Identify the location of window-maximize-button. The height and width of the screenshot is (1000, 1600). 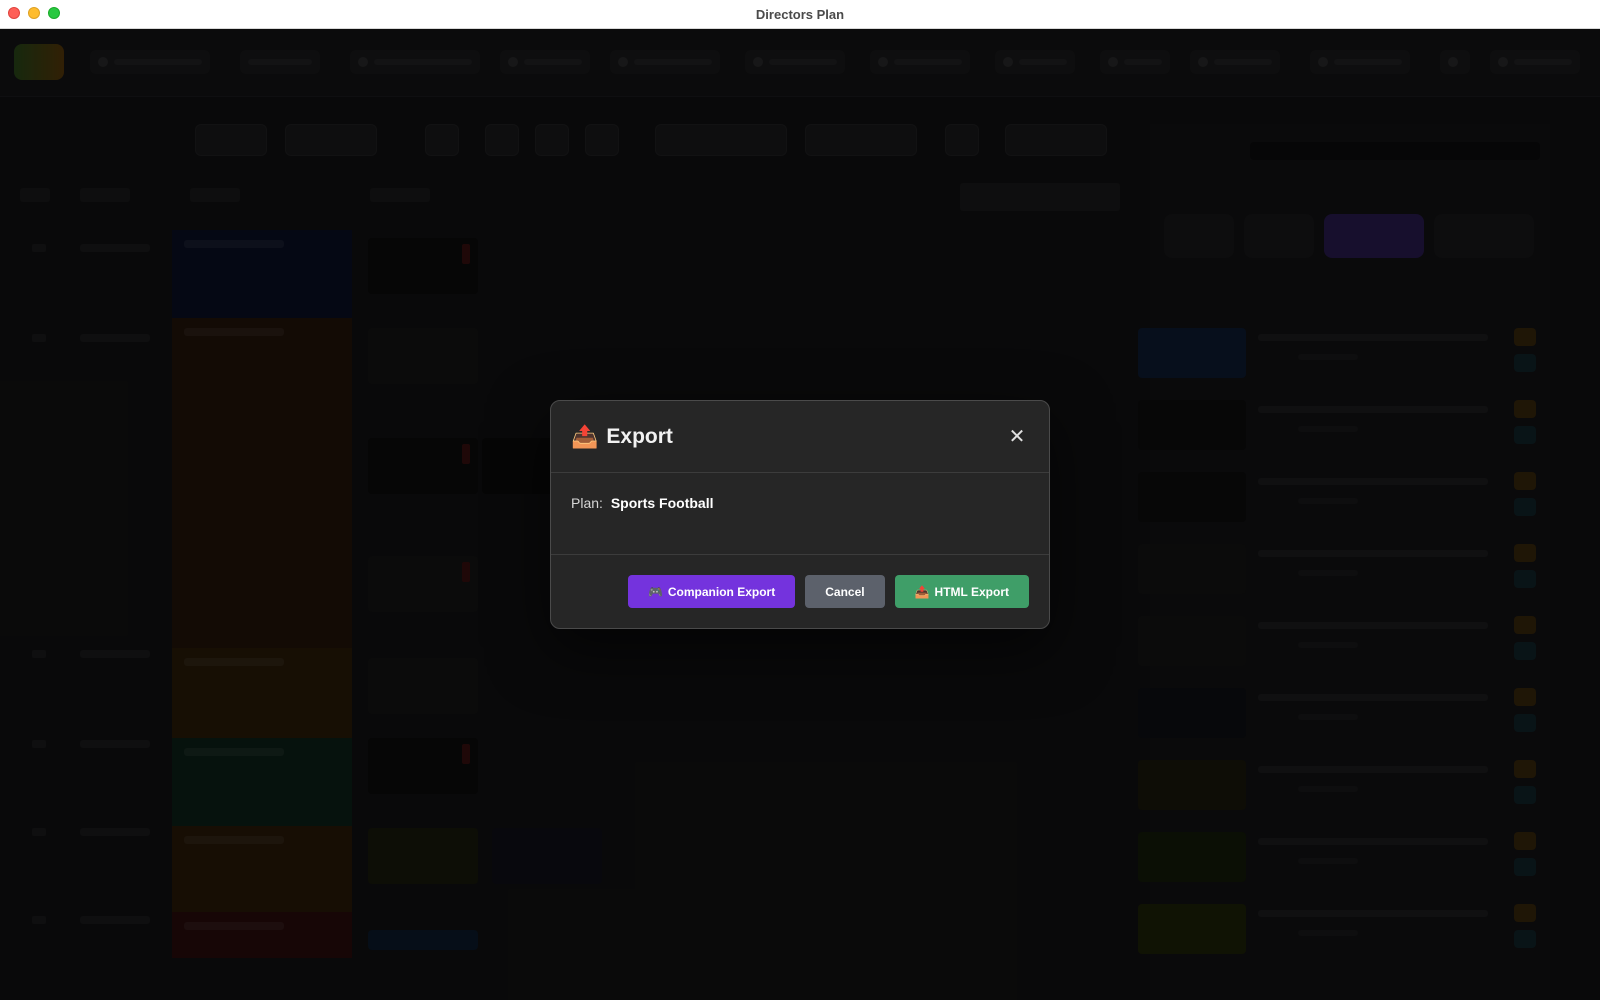
(54, 13).